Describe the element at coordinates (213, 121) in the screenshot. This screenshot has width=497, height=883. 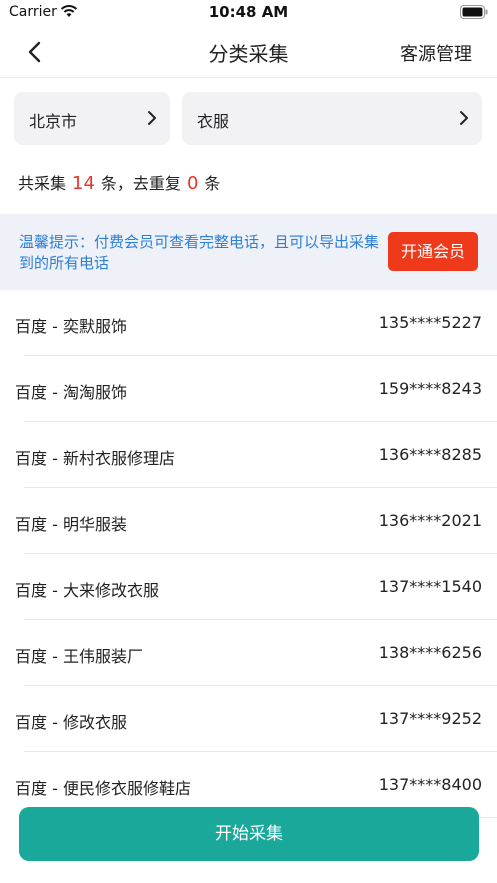
I see `category-label: 衣服` at that location.